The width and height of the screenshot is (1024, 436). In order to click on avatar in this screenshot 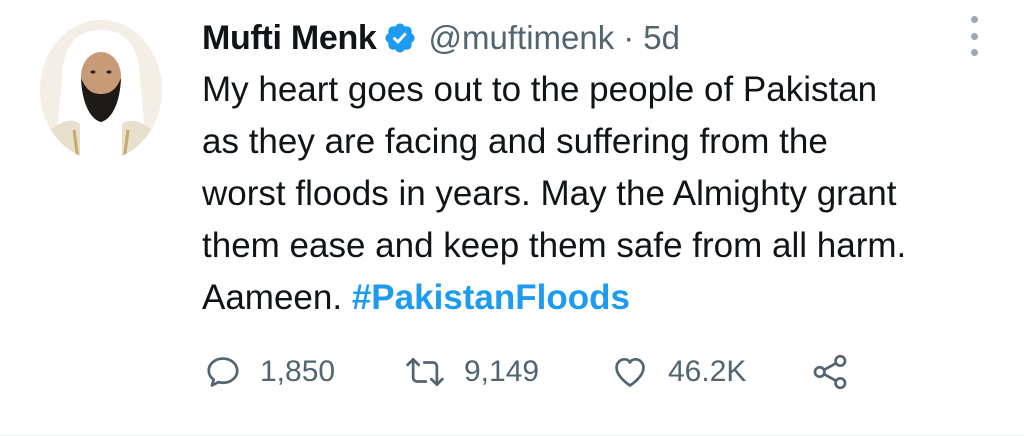, I will do `click(101, 90)`.